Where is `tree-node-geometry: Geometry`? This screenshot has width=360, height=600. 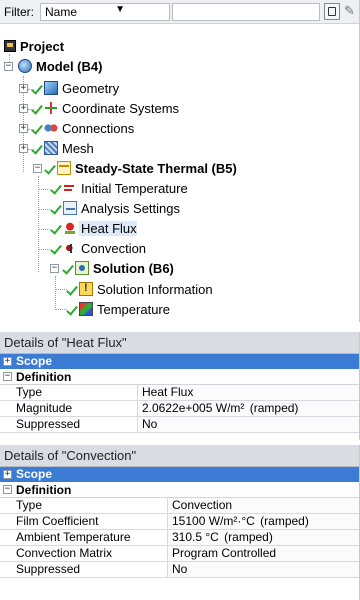
tree-node-geometry: Geometry is located at coordinates (76, 88).